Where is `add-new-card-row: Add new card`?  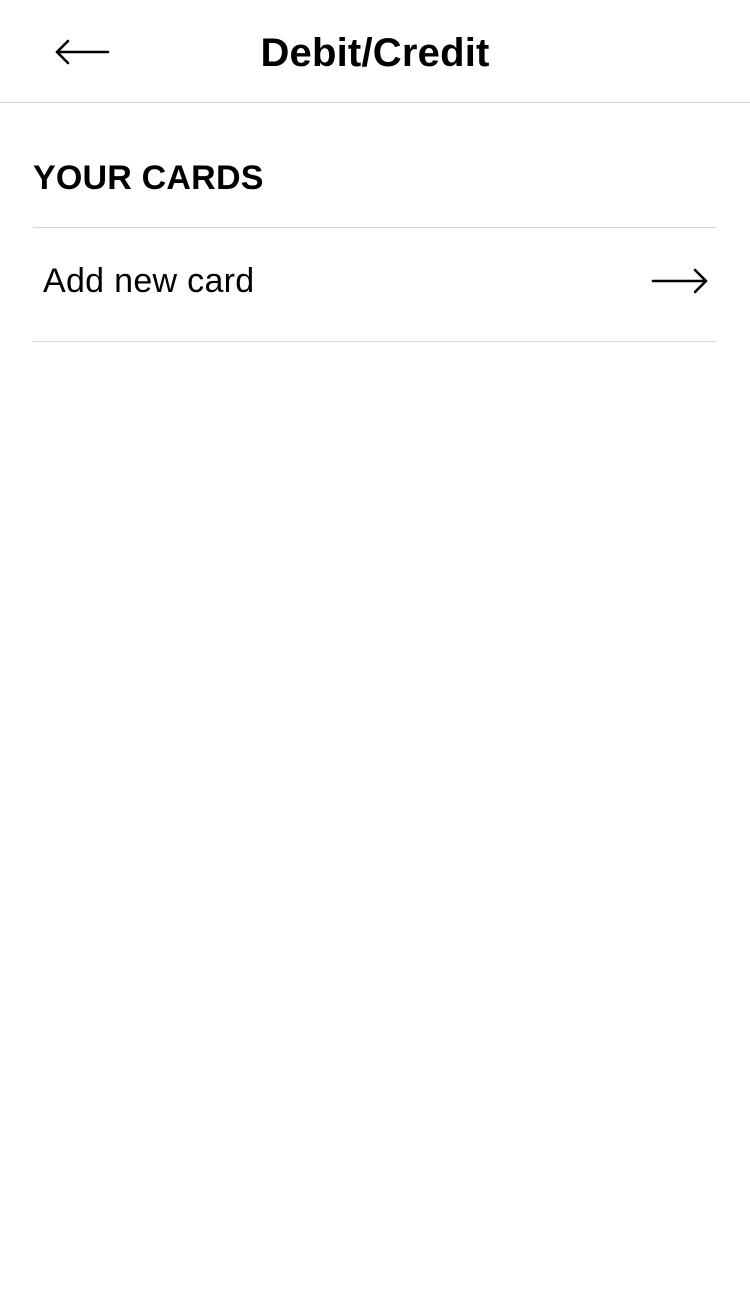 add-new-card-row: Add new card is located at coordinates (375, 284).